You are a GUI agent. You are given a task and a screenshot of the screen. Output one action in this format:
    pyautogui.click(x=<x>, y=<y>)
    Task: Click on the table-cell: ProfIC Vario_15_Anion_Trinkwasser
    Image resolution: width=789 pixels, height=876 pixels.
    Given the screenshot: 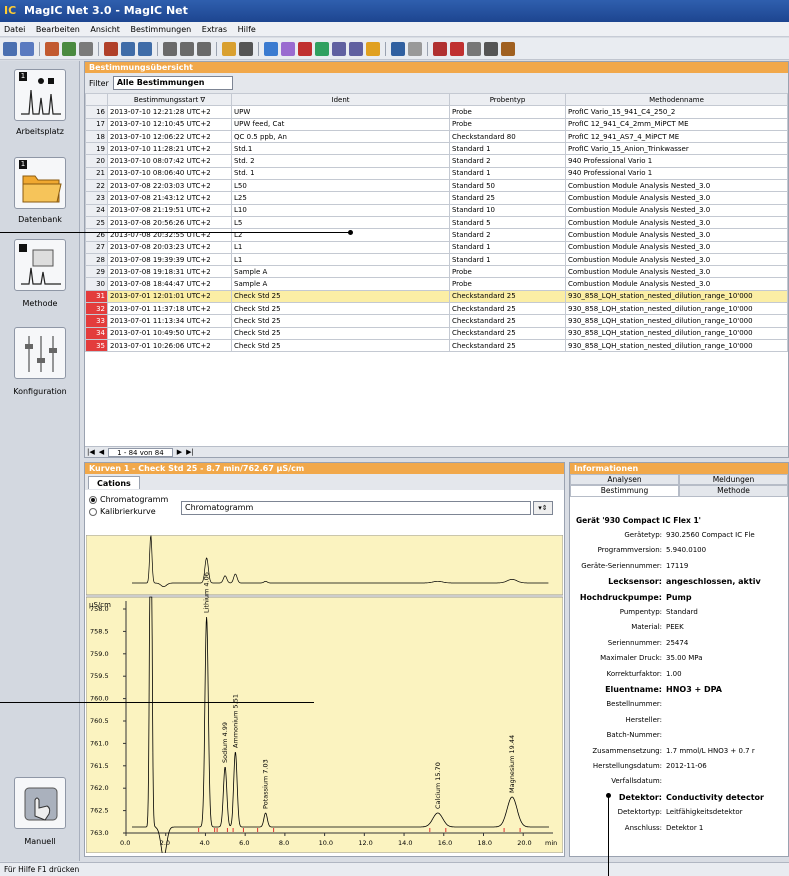 What is the action you would take?
    pyautogui.click(x=676, y=149)
    